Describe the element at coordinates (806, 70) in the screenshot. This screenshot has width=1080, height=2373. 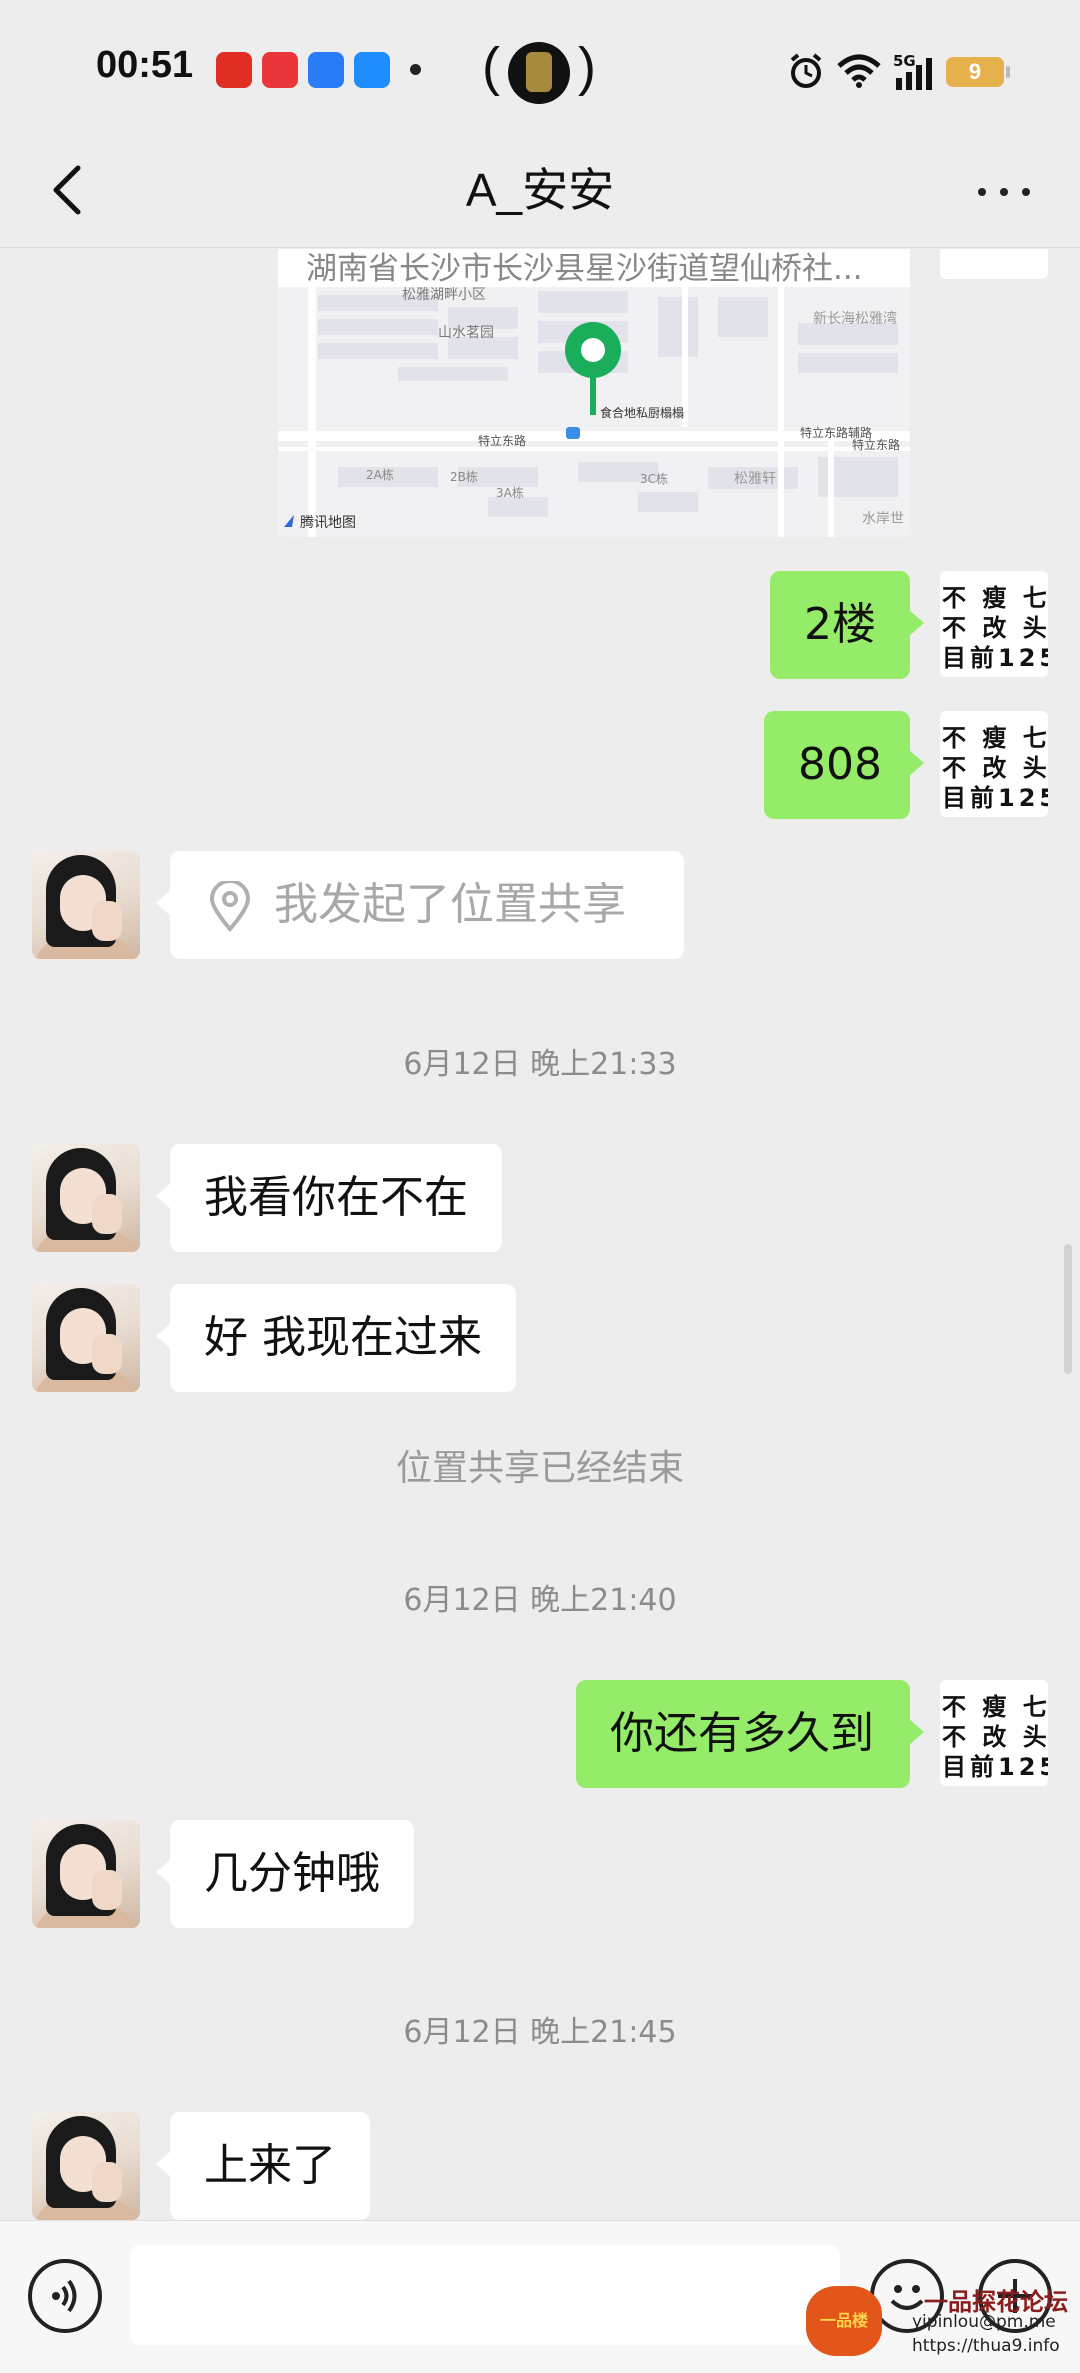
I see `alarm-icon` at that location.